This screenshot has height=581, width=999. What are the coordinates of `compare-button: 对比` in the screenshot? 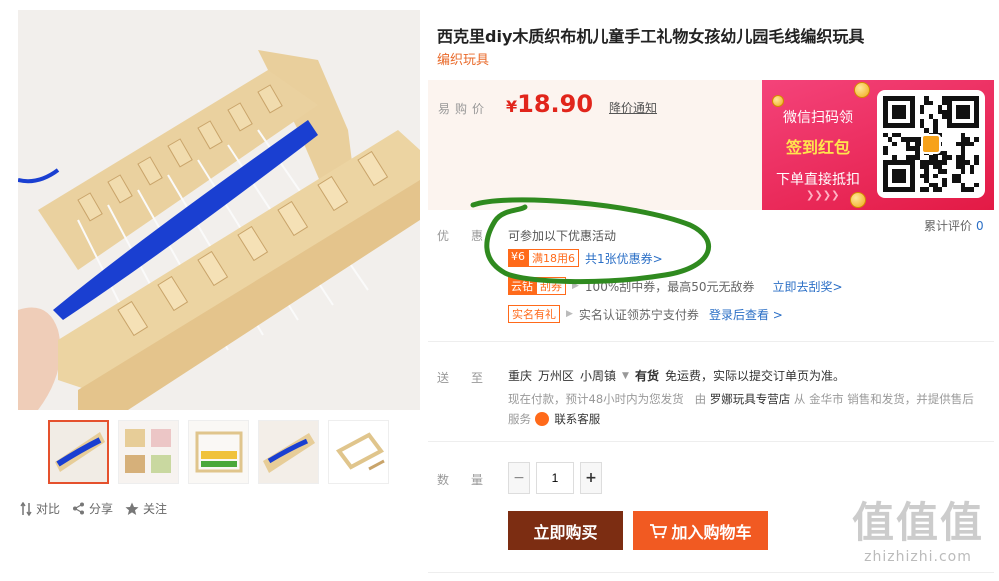 It's located at (40, 508).